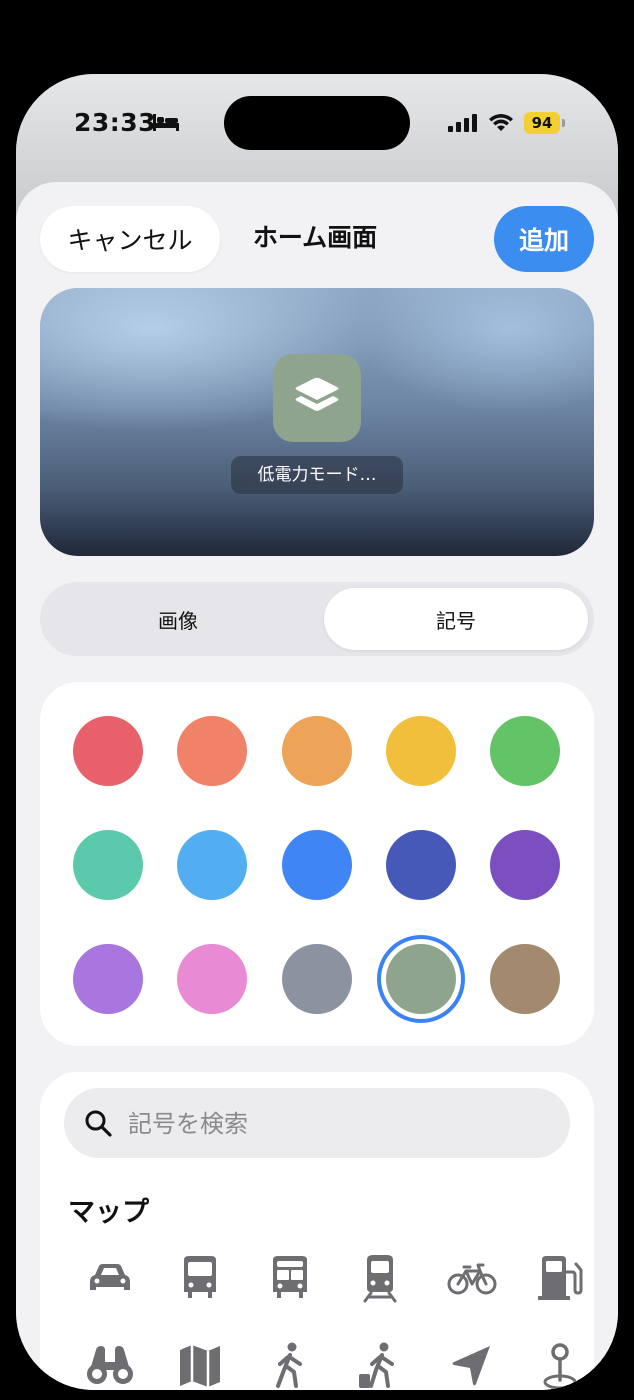 The image size is (634, 1400). Describe the element at coordinates (563, 123) in the screenshot. I see `battery-tip` at that location.